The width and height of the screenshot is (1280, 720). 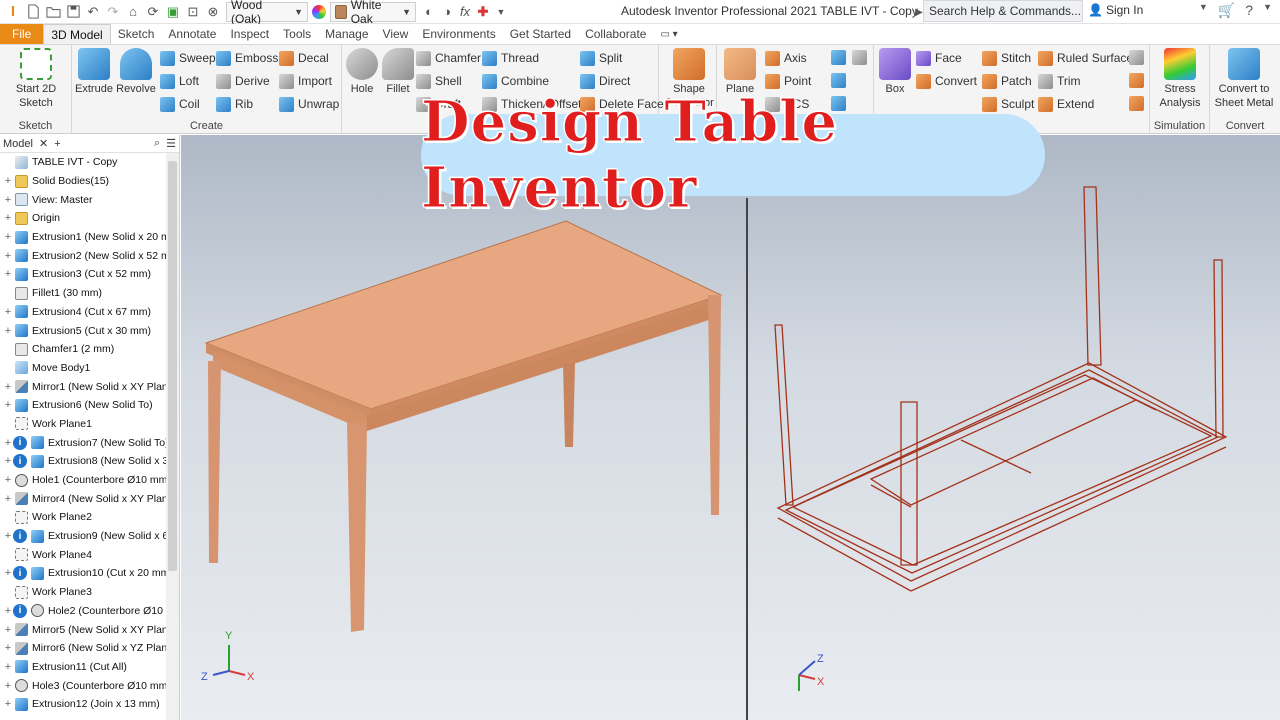 What do you see at coordinates (157, 143) in the screenshot?
I see `search-icon: ⌕` at bounding box center [157, 143].